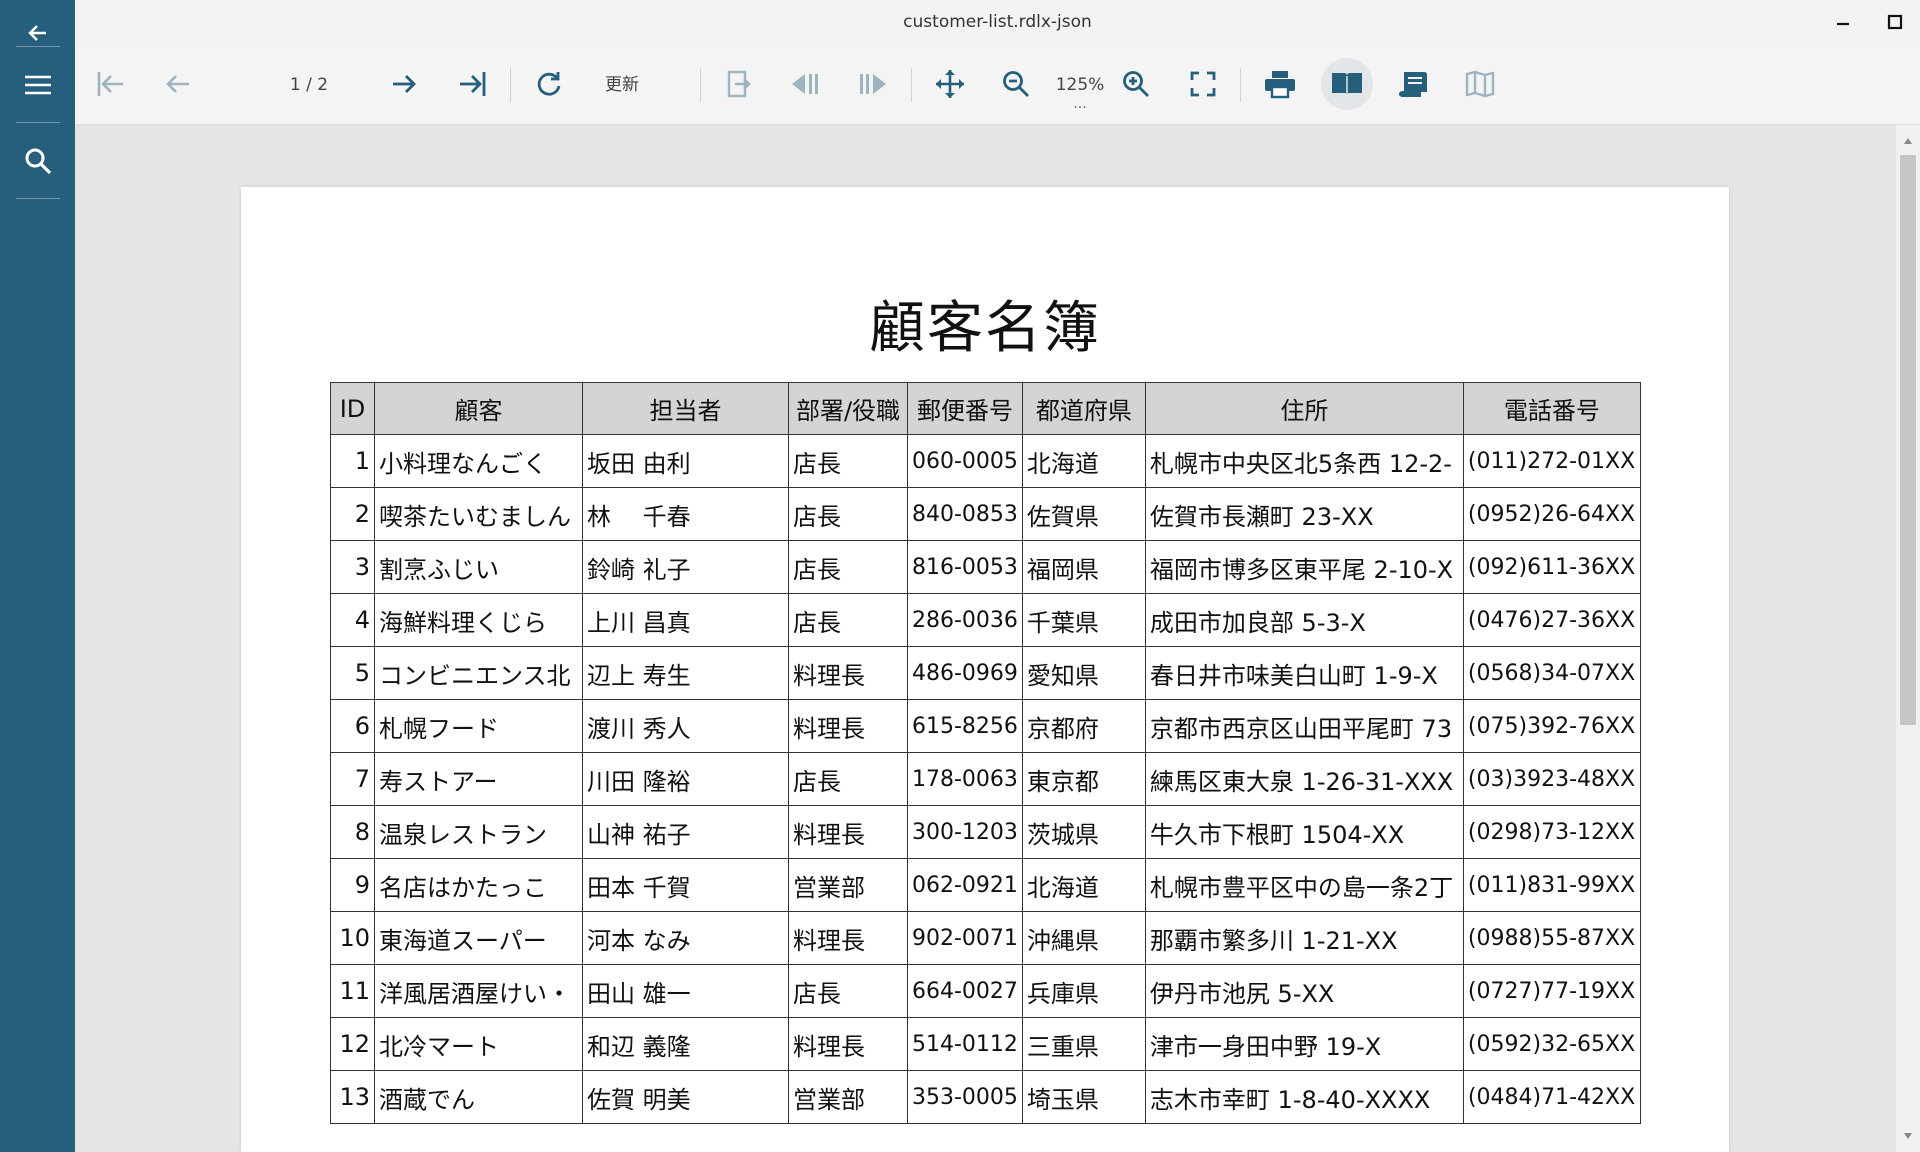  I want to click on arrow-right-icon, so click(404, 84).